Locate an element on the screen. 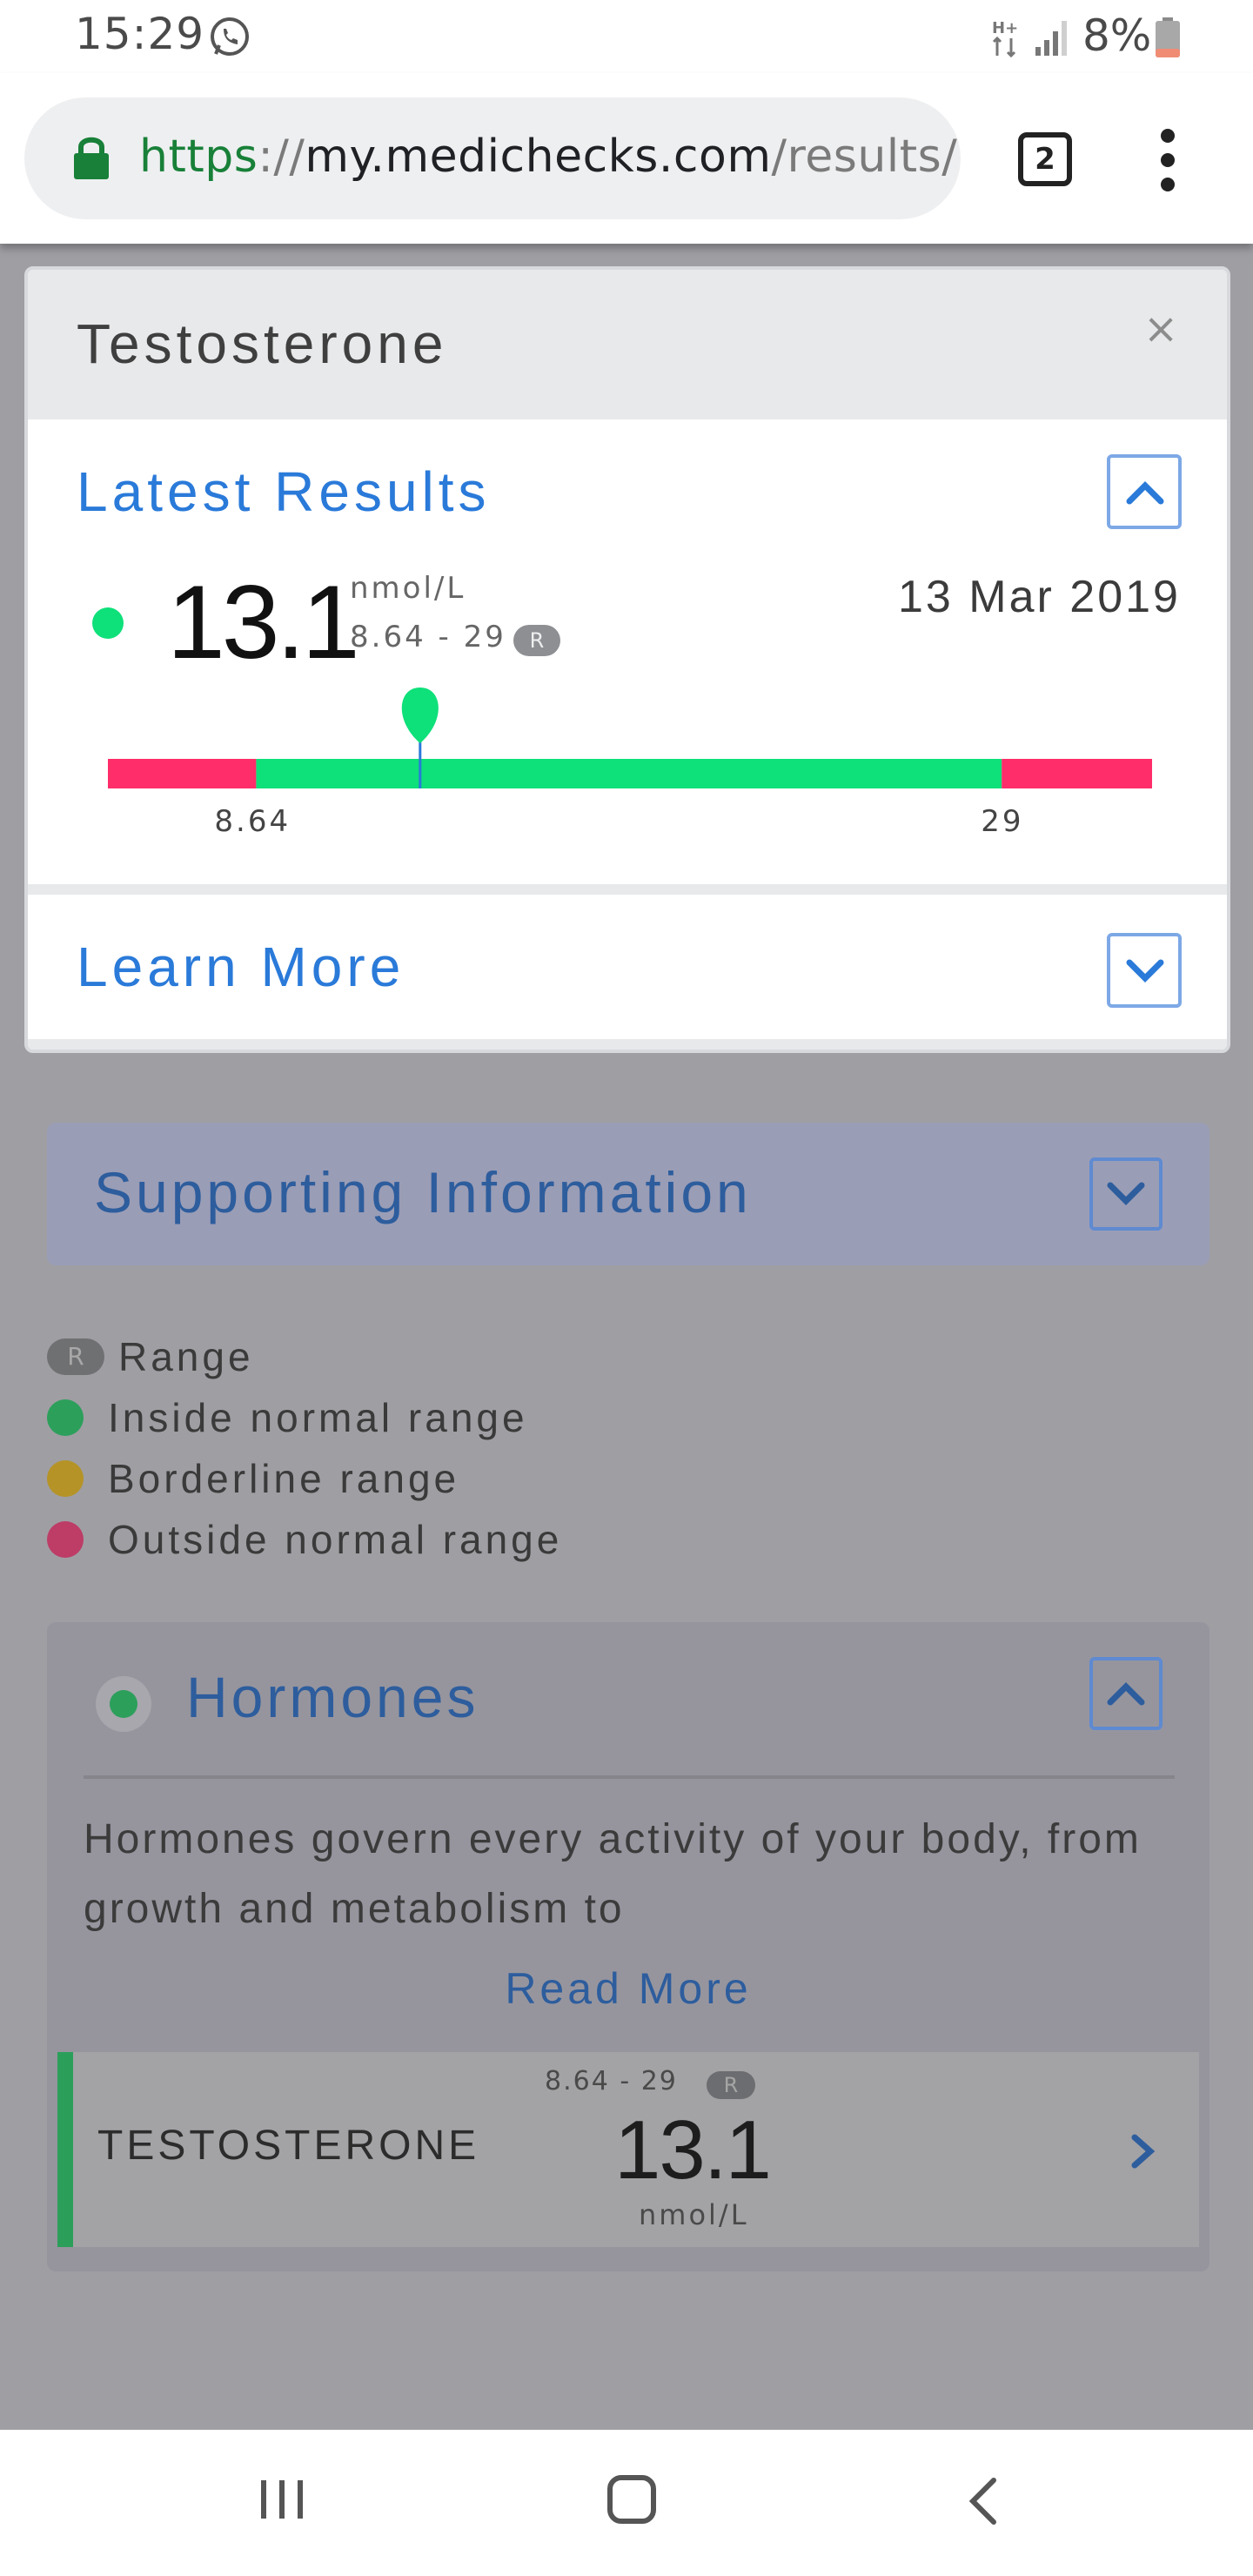 This screenshot has width=1253, height=2576. supporting-information-toggle is located at coordinates (1126, 1194).